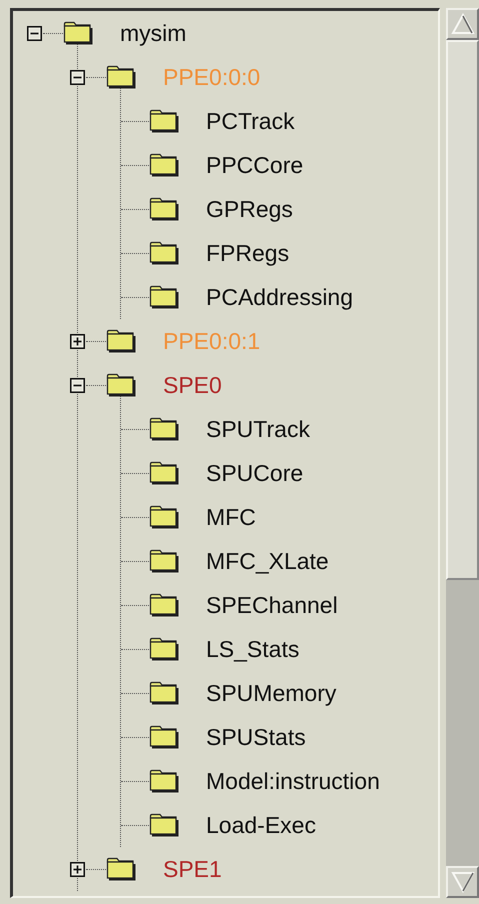 This screenshot has height=904, width=479. I want to click on scroll-up-button, so click(462, 24).